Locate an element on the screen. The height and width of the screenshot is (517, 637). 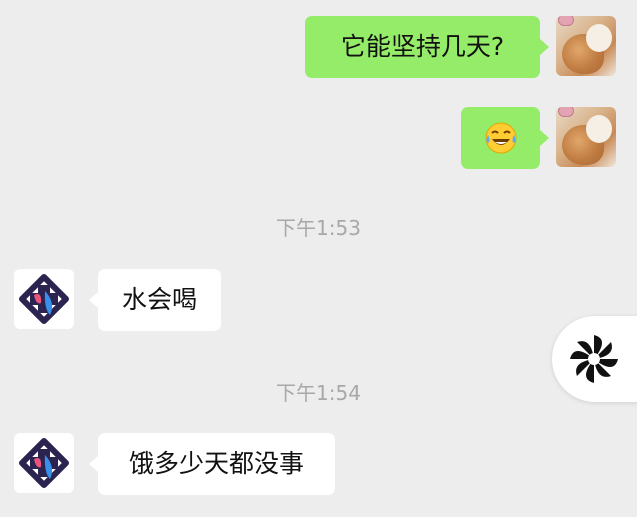
message-timestamp: 下午1:53 is located at coordinates (318, 228).